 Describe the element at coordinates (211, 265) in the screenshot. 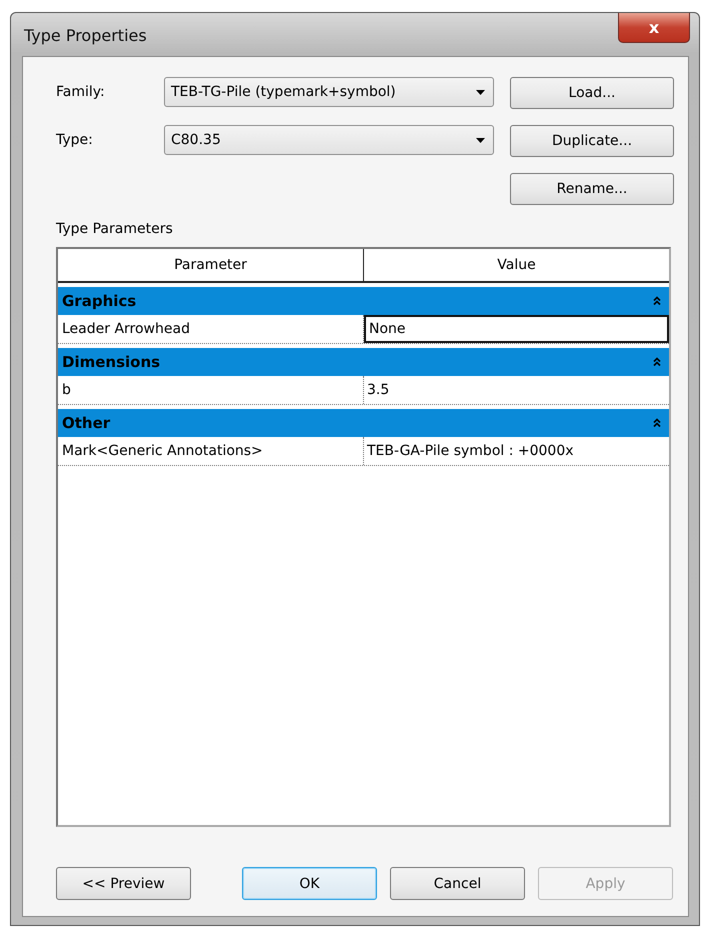

I see `column-header: Parameter` at that location.